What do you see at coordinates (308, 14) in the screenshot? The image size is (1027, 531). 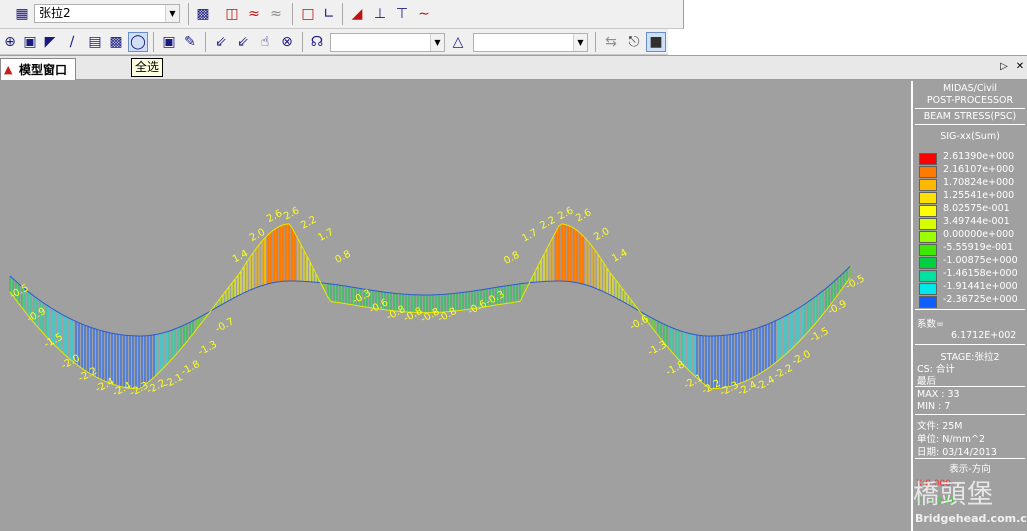 I see `graph-icon: □` at bounding box center [308, 14].